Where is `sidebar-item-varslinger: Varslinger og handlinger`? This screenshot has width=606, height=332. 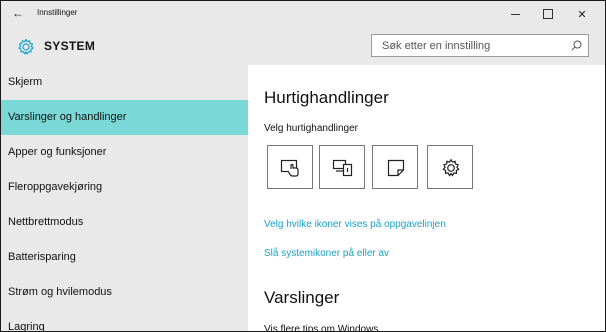
sidebar-item-varslinger: Varslinger og handlinger is located at coordinates (124, 117).